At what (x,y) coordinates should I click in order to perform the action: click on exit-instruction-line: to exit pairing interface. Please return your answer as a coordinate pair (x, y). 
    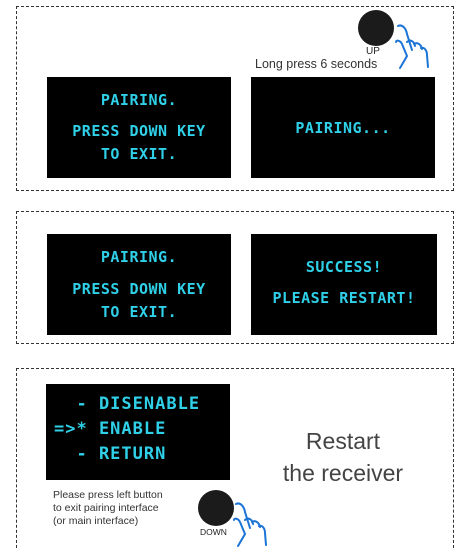
    Looking at the image, I should click on (106, 508).